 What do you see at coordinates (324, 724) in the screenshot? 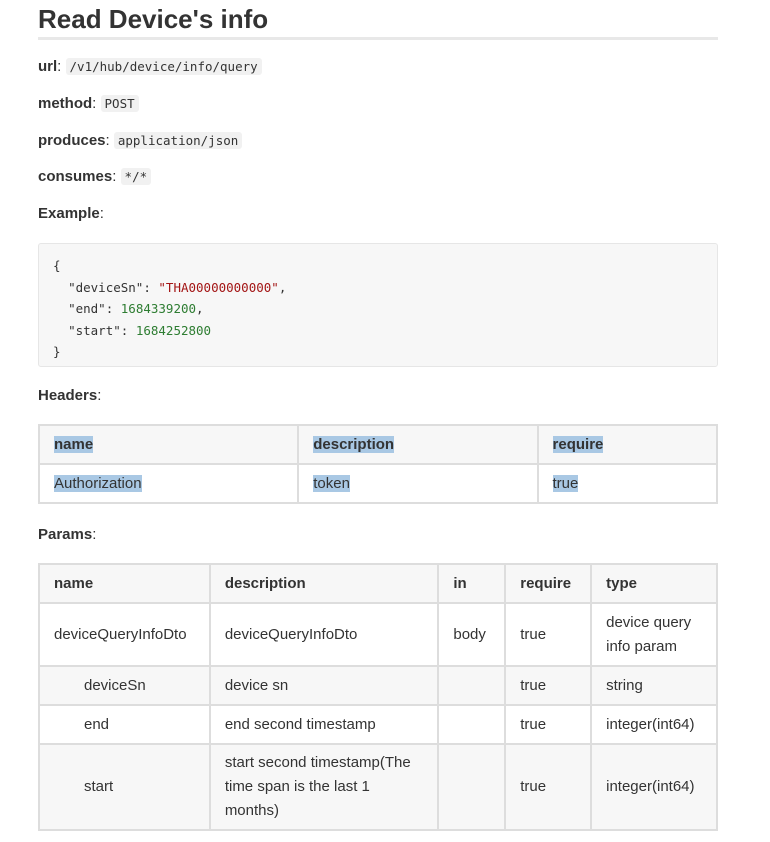
I see `param-description-cell: end second timestamp` at bounding box center [324, 724].